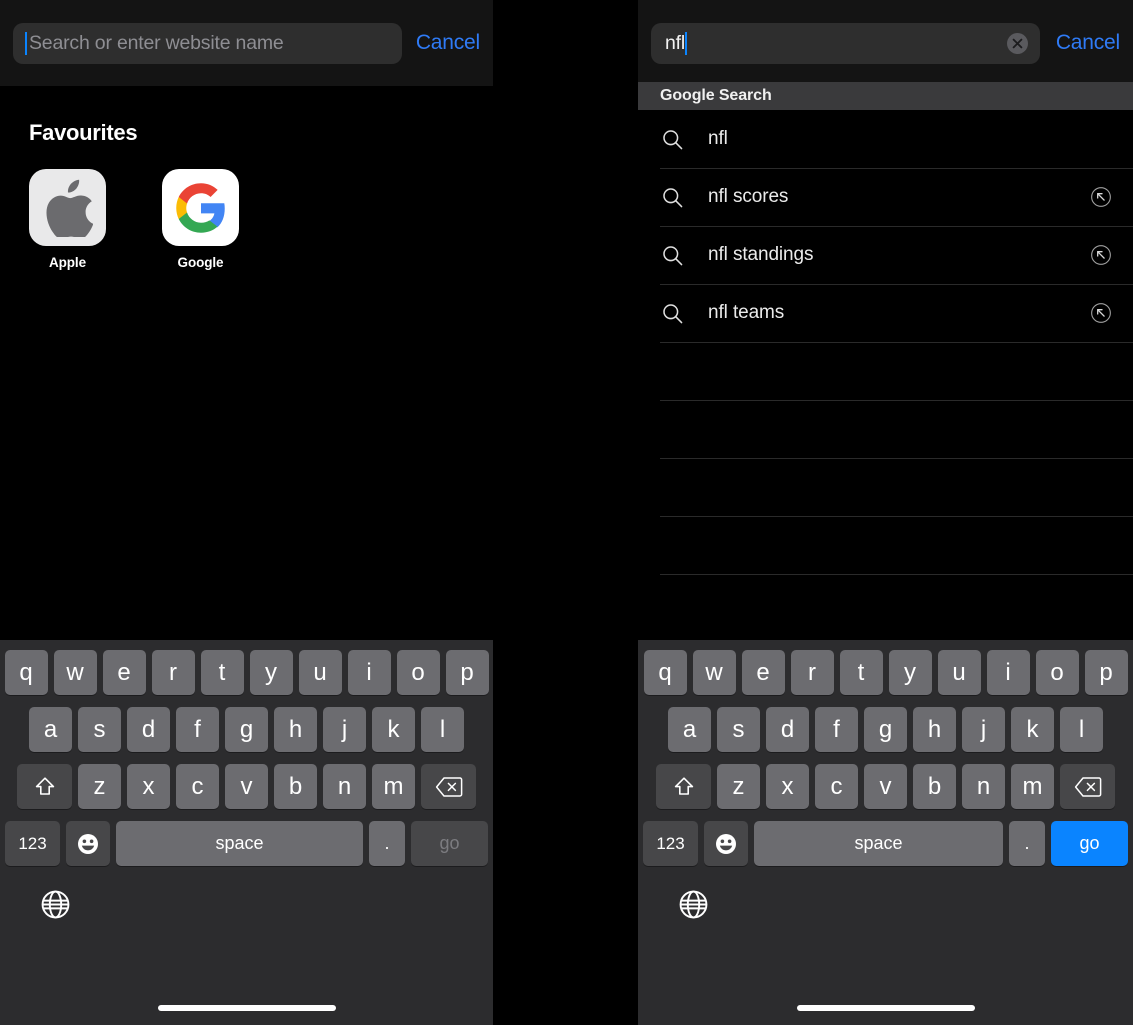 The width and height of the screenshot is (1133, 1025). Describe the element at coordinates (207, 43) in the screenshot. I see `search-input: Search or enter website name` at that location.